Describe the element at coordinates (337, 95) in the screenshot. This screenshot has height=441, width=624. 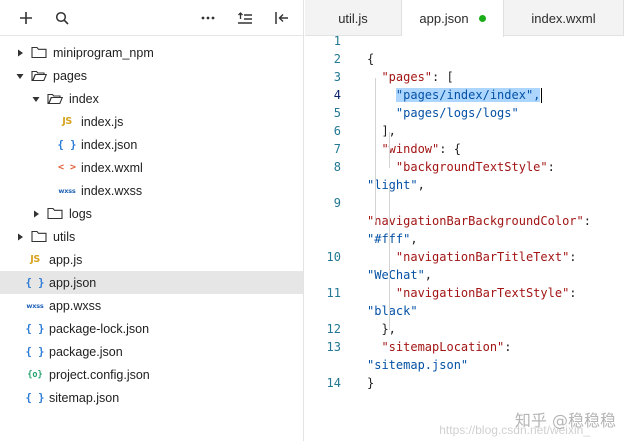
I see `line-number: 4` at that location.